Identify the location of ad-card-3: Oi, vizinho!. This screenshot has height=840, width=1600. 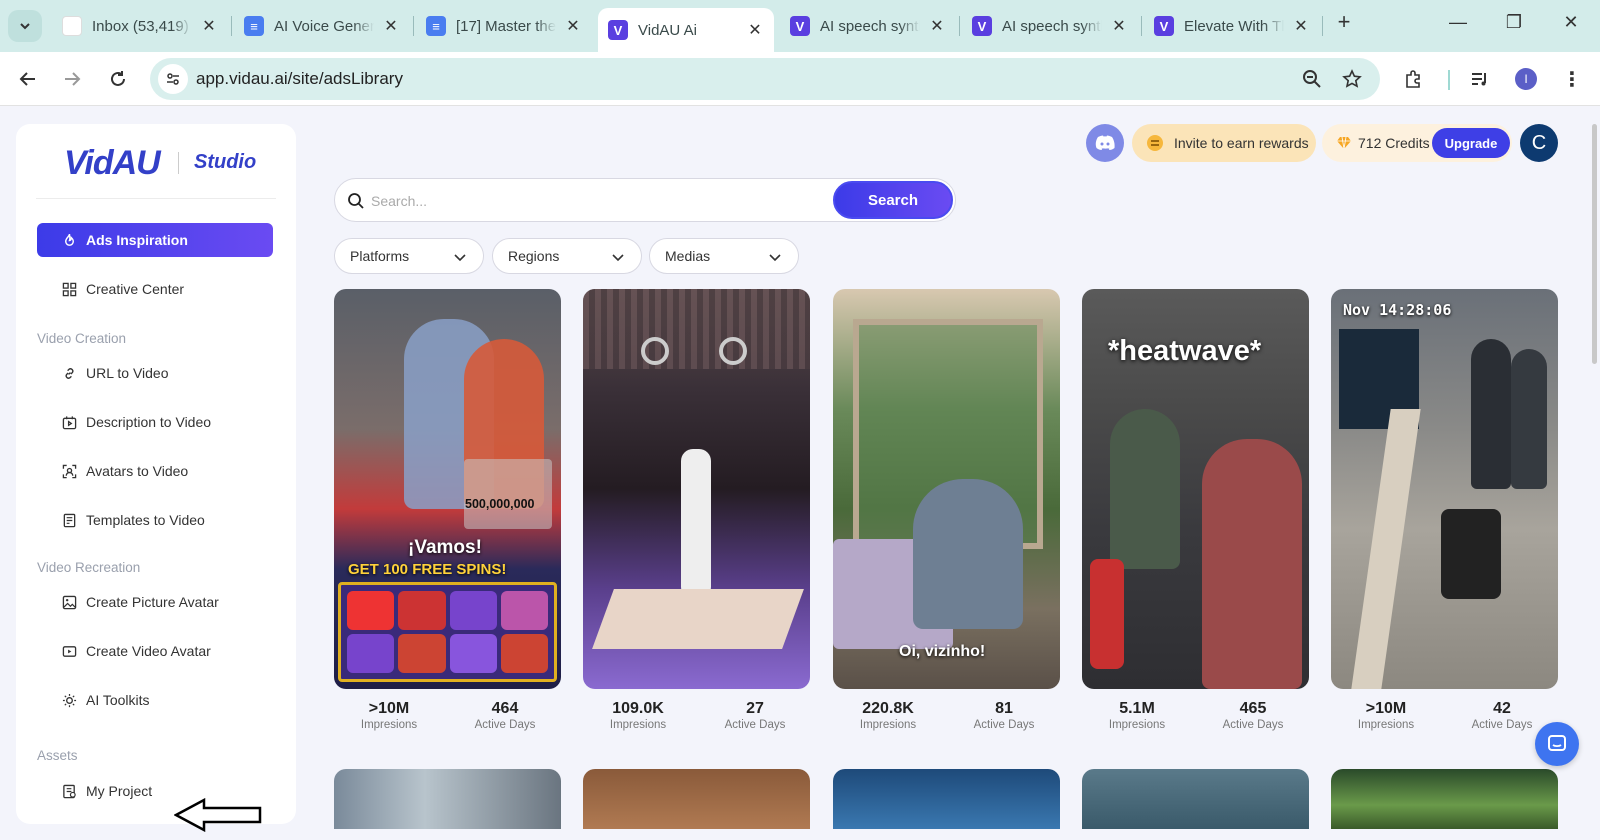
(946, 489).